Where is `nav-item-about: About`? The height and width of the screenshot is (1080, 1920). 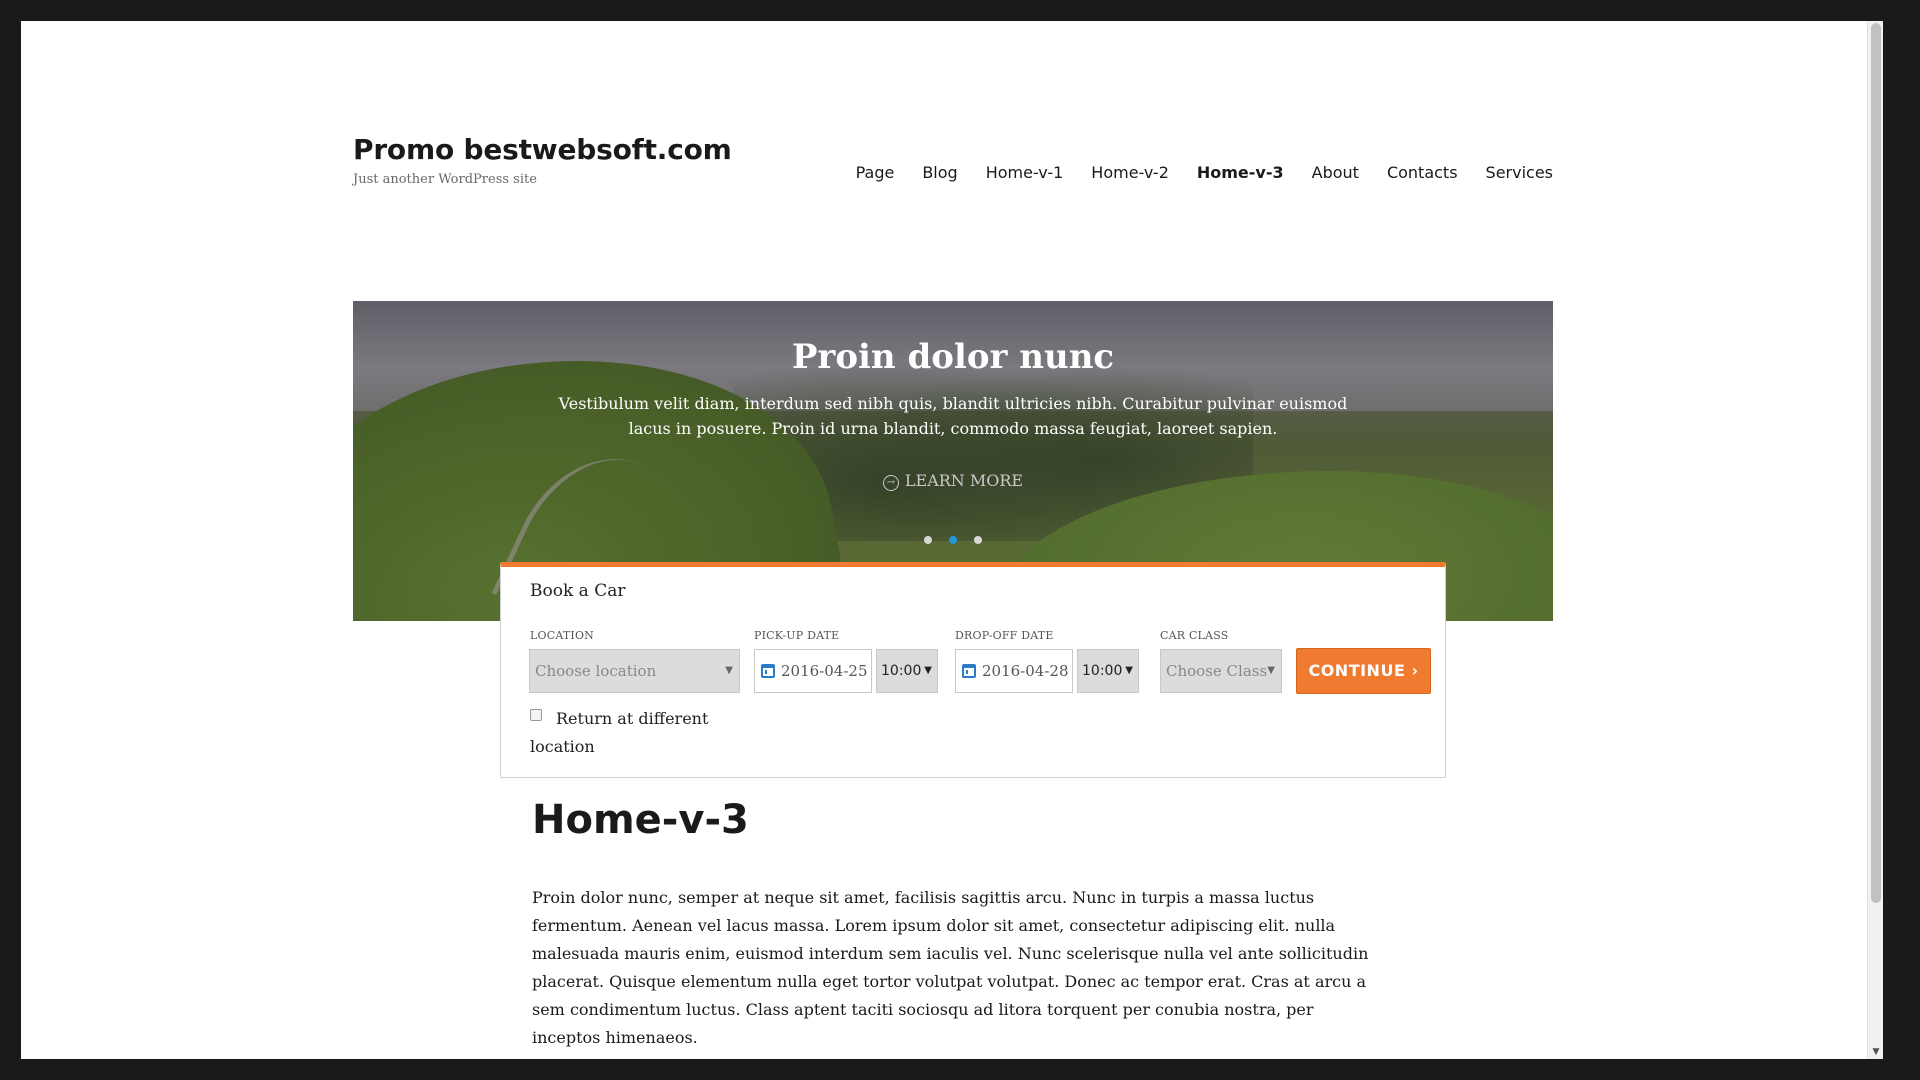
nav-item-about: About is located at coordinates (1321, 172).